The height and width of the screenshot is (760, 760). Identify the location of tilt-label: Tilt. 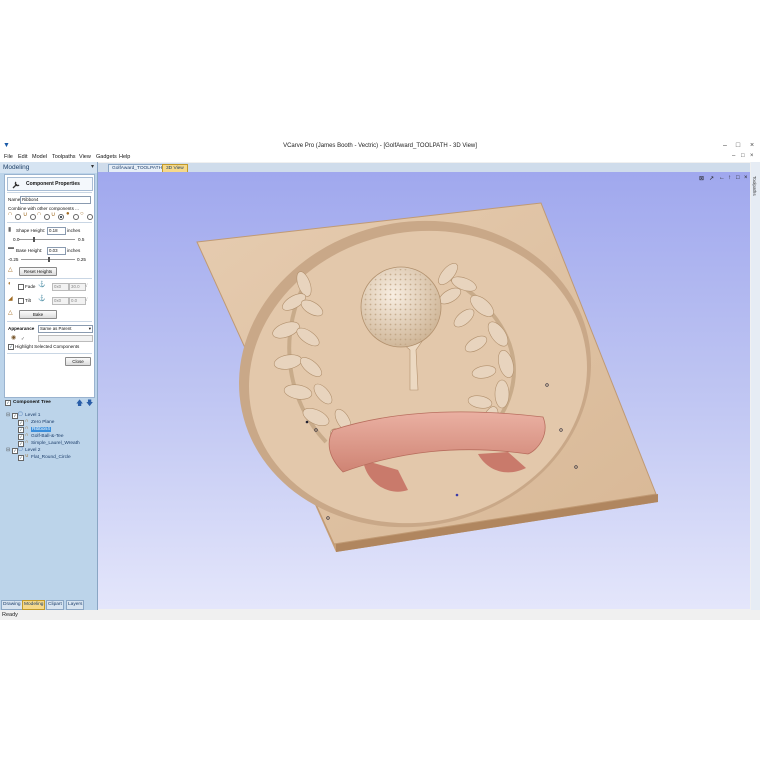
(28, 300).